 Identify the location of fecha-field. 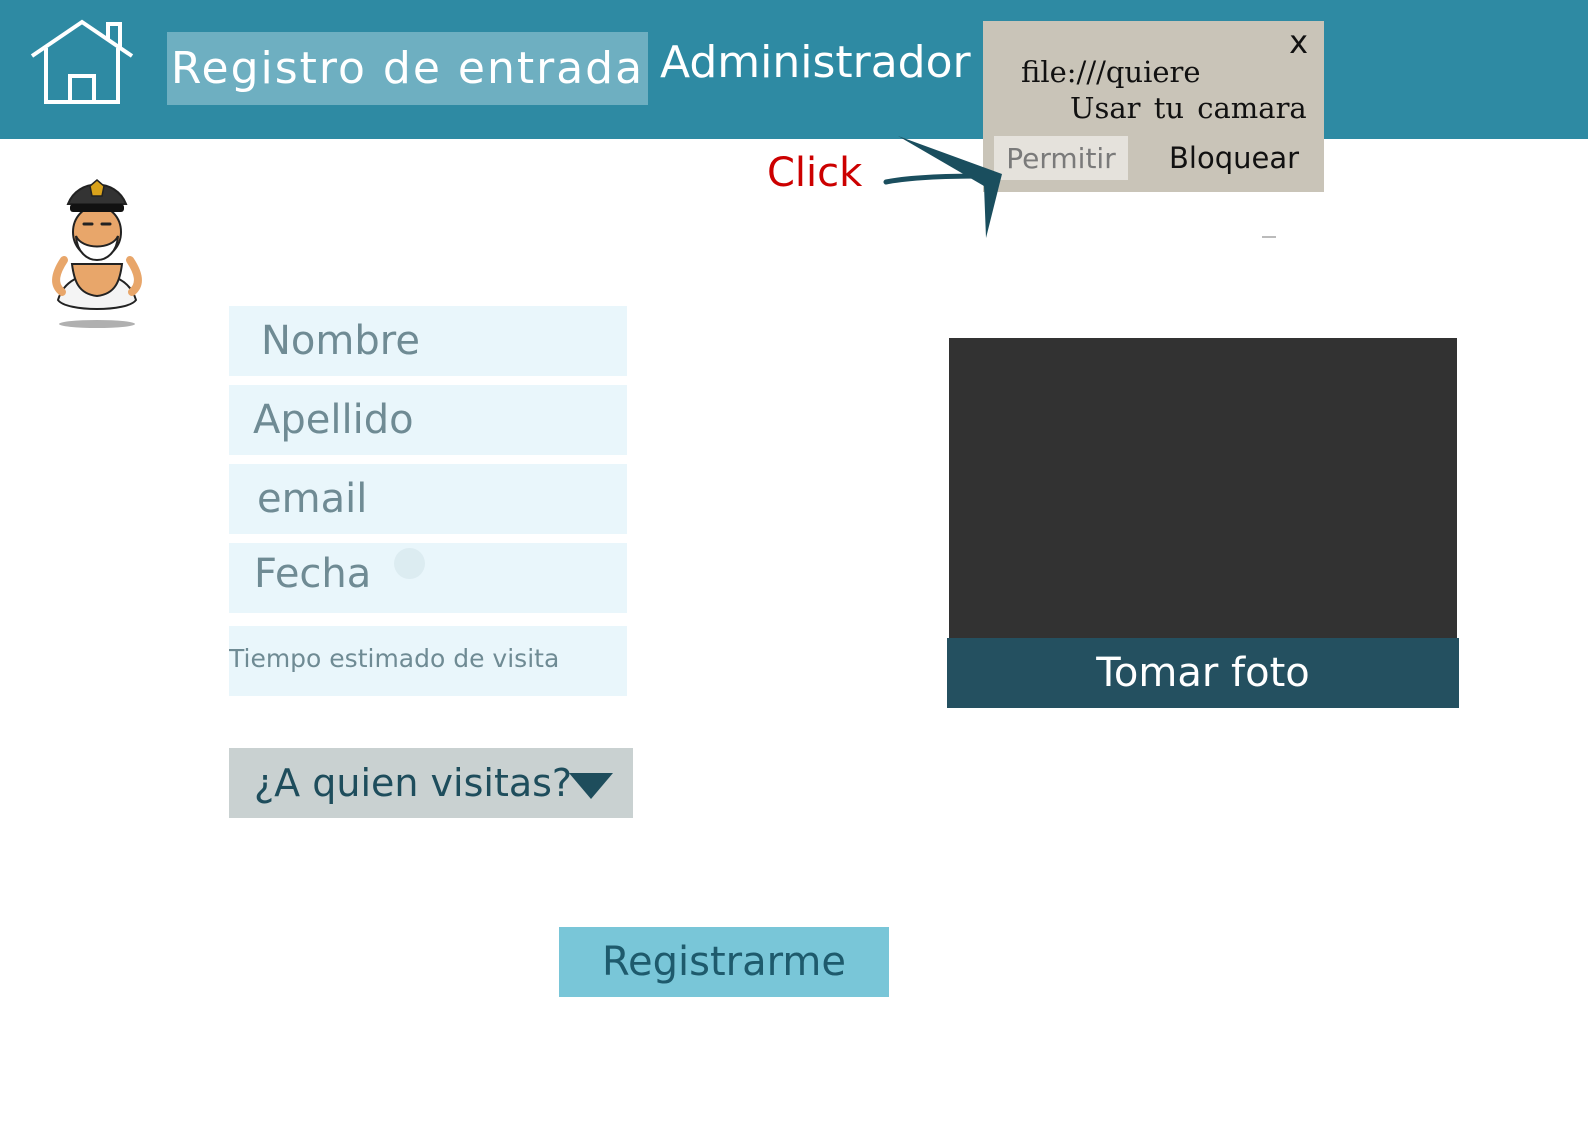
(428, 578).